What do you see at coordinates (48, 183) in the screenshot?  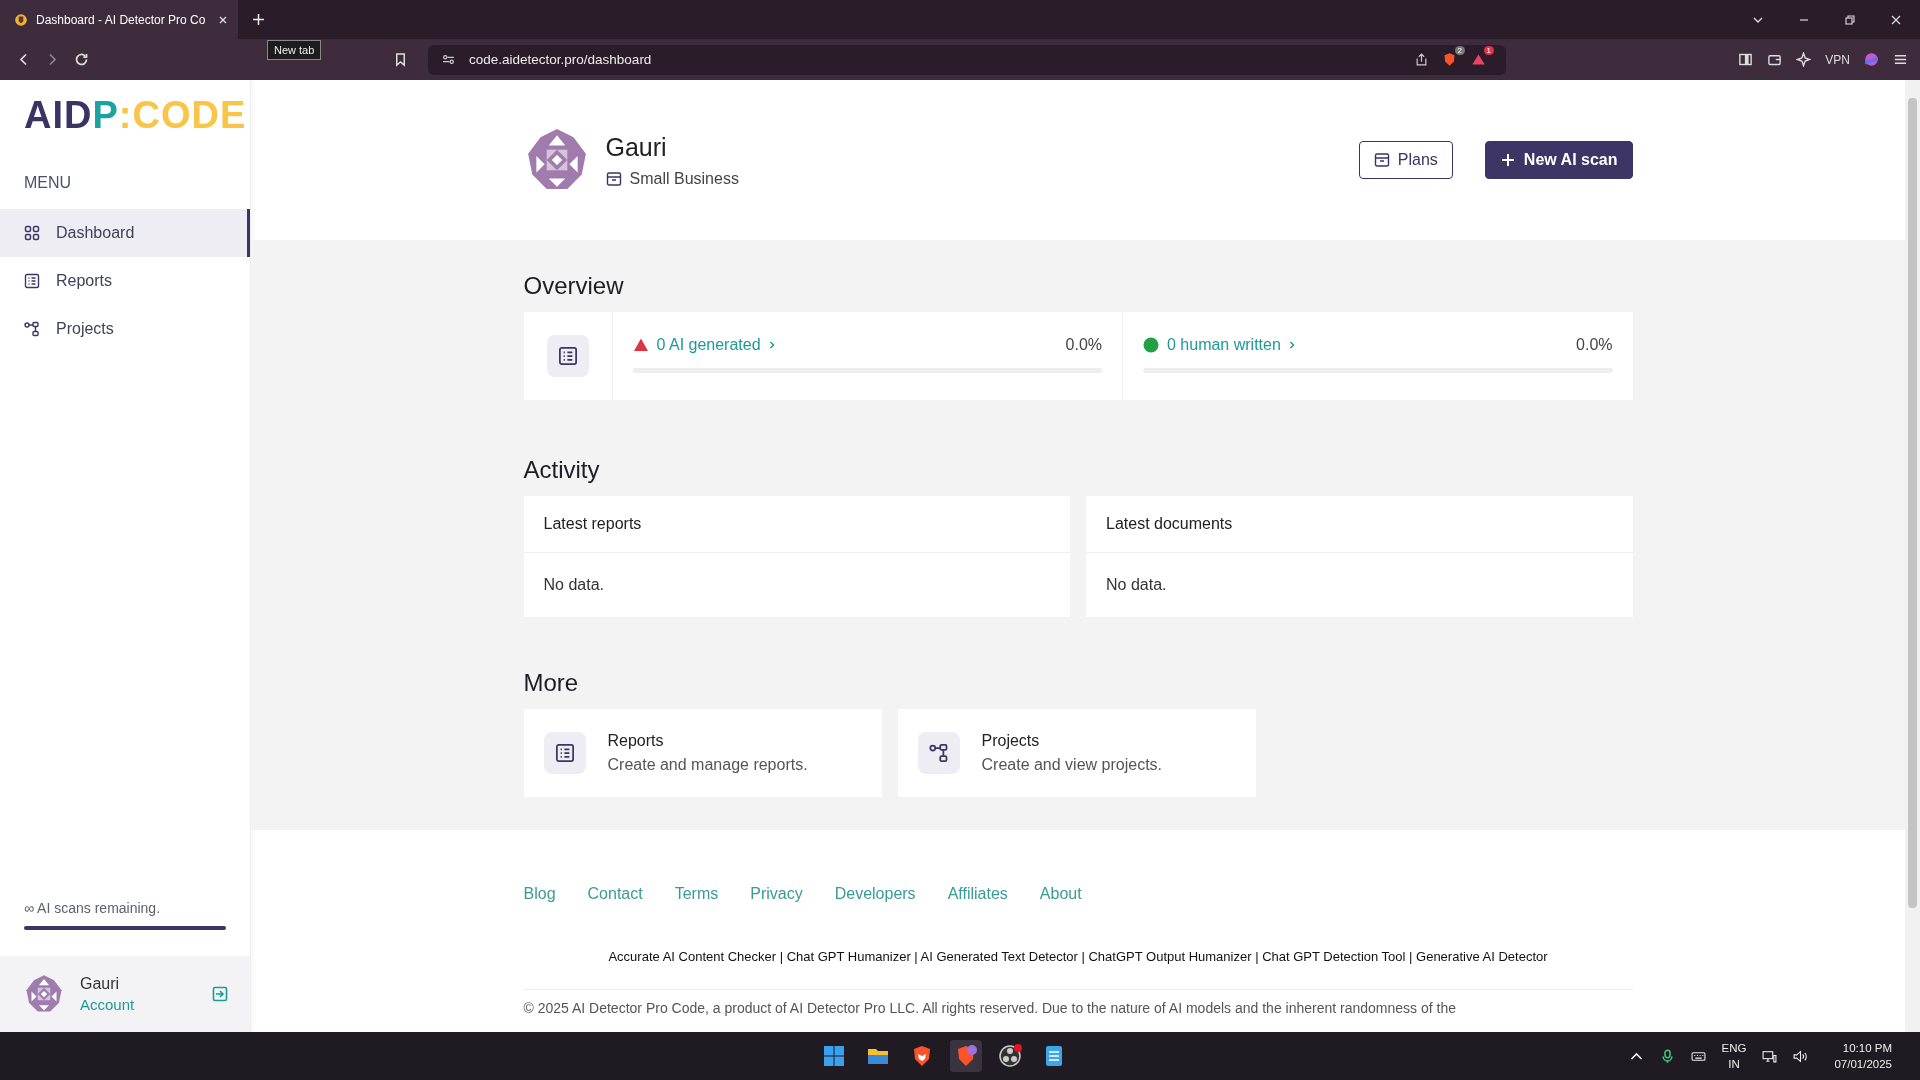 I see `menu-heading: MENU` at bounding box center [48, 183].